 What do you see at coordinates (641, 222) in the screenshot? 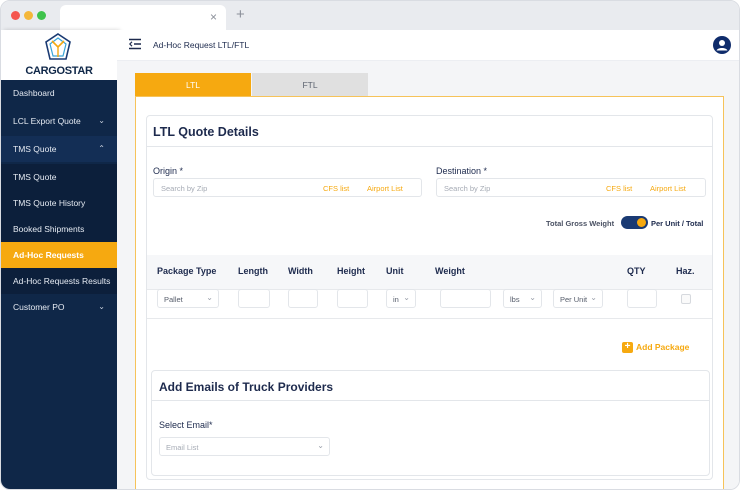
I see `toggle-knob` at bounding box center [641, 222].